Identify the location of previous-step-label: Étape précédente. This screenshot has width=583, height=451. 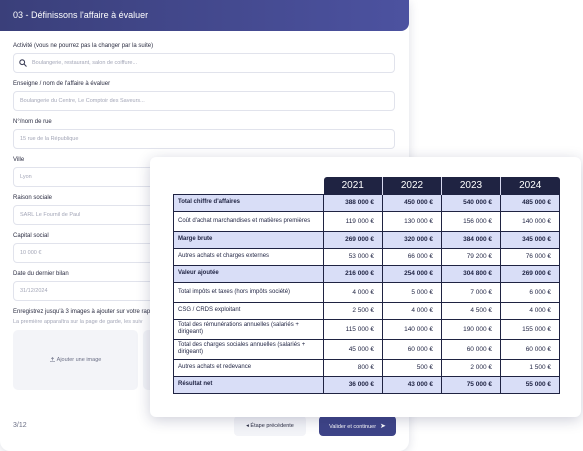
(272, 426).